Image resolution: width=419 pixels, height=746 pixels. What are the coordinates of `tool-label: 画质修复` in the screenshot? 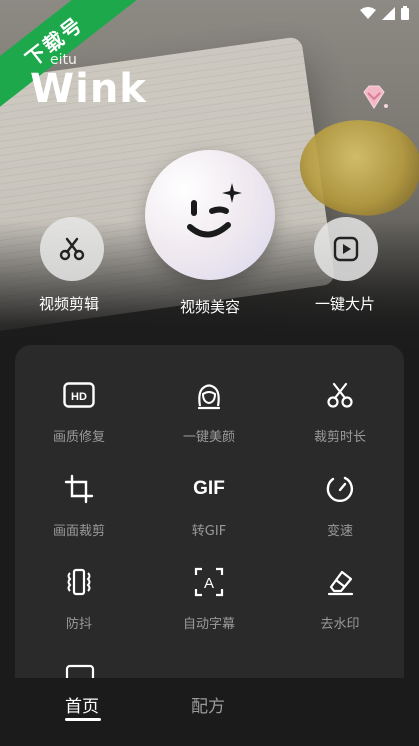 It's located at (78, 437).